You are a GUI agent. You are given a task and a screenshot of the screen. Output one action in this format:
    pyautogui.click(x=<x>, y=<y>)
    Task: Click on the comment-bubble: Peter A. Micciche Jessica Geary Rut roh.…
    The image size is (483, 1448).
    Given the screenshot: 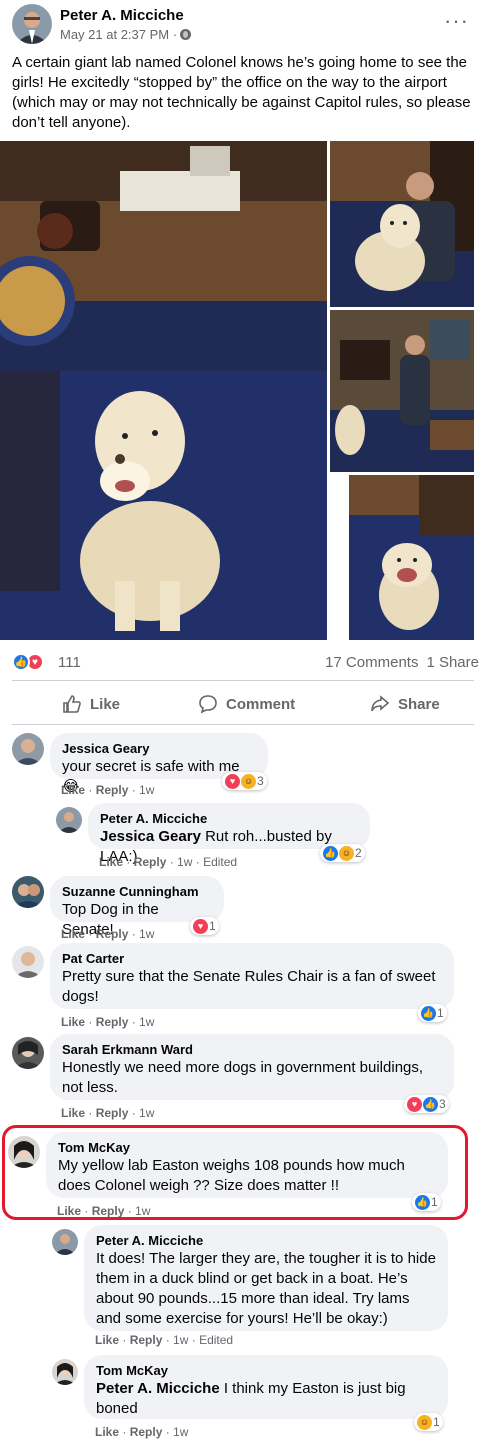 What is the action you would take?
    pyautogui.click(x=229, y=834)
    